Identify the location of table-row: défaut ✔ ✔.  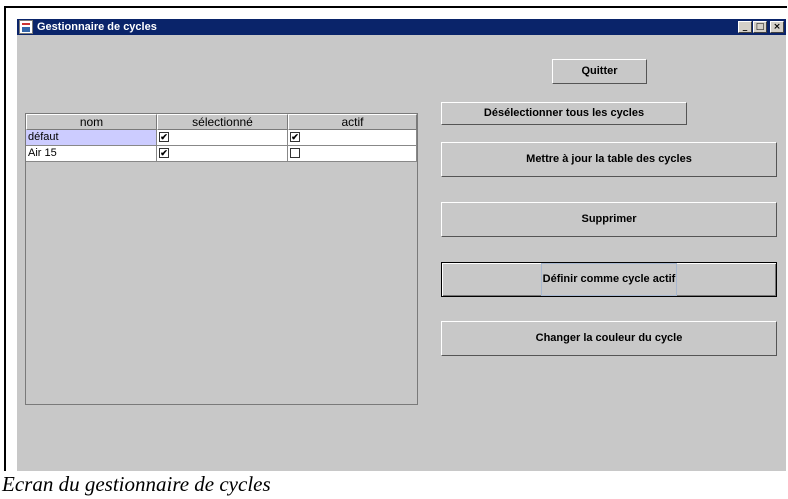
(221, 138).